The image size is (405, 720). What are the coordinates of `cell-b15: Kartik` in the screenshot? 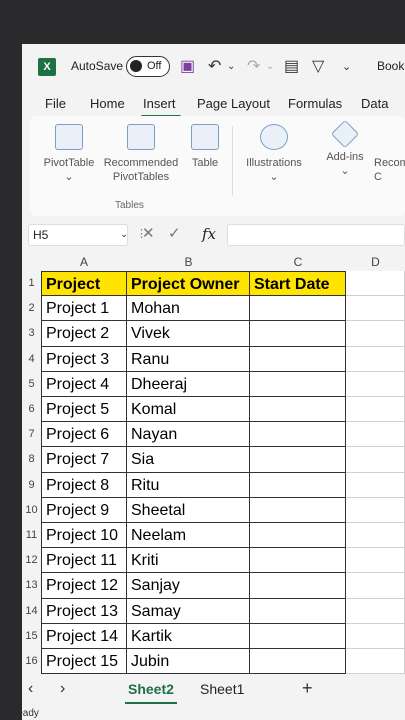 It's located at (188, 636).